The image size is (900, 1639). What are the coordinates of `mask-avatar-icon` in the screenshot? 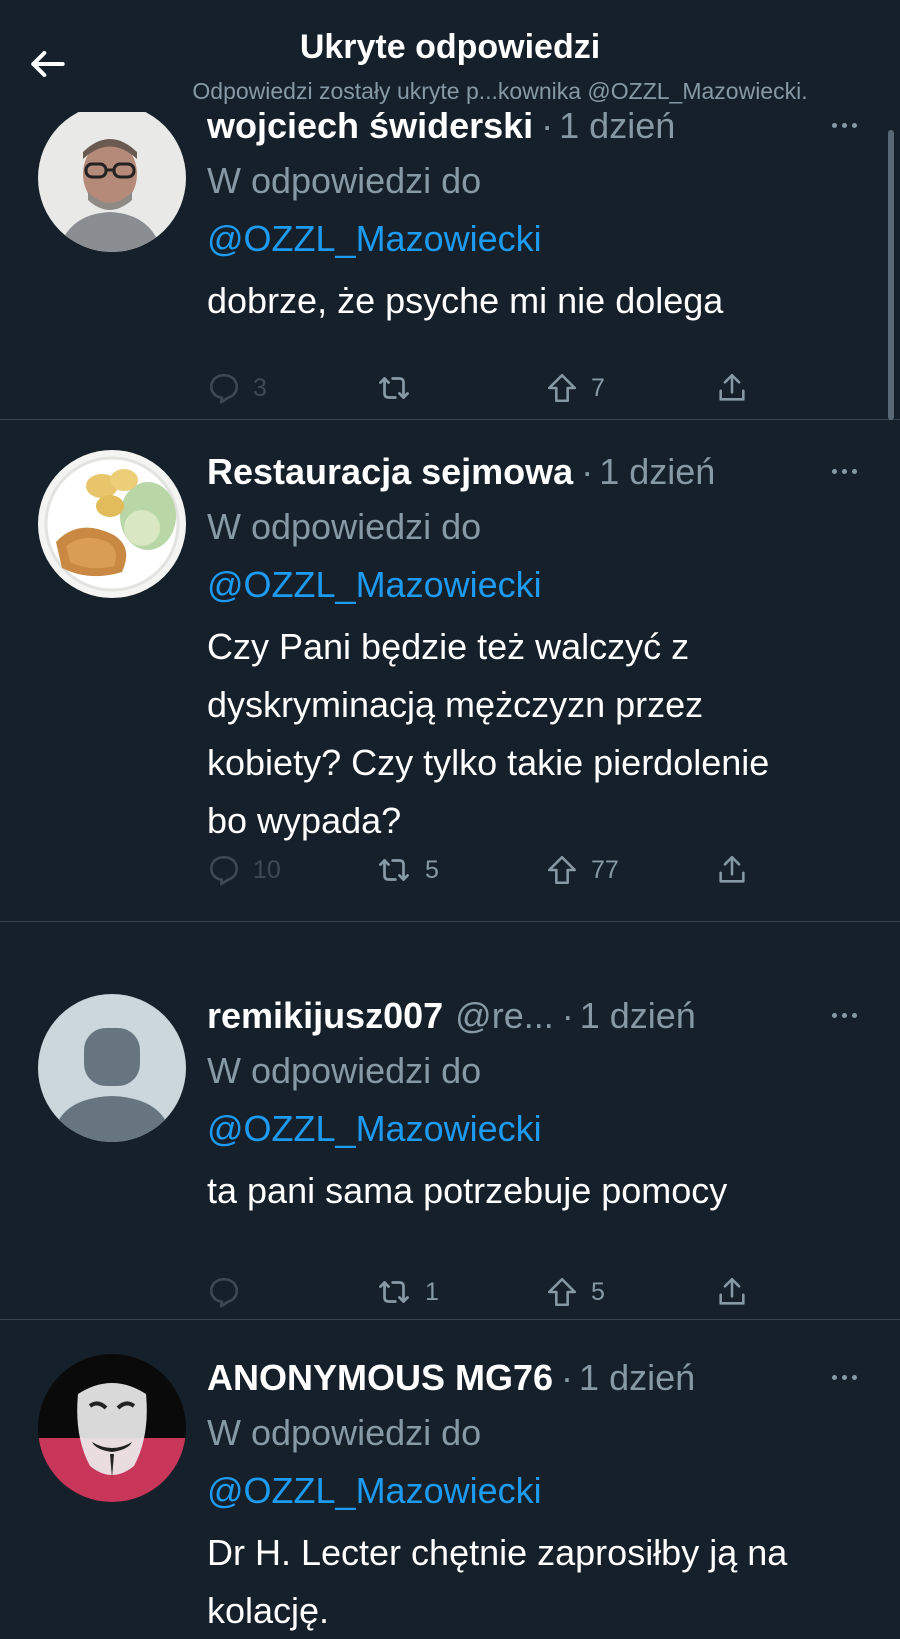 It's located at (112, 1428).